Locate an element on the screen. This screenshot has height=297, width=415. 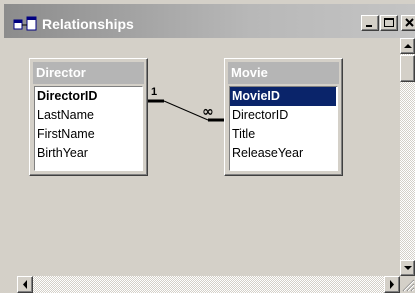
arrow-down-icon is located at coordinates (408, 268).